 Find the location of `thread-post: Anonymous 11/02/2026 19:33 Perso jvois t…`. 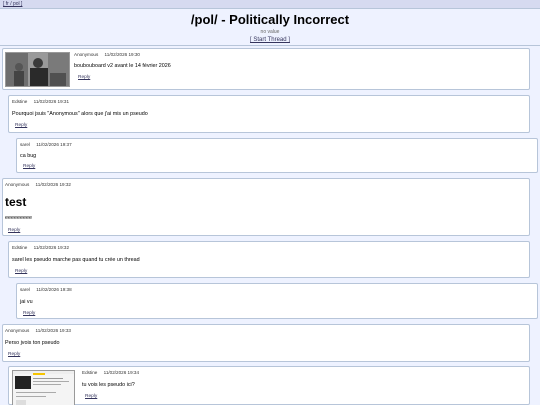

thread-post: Anonymous 11/02/2026 19:33 Perso jvois t… is located at coordinates (266, 343).